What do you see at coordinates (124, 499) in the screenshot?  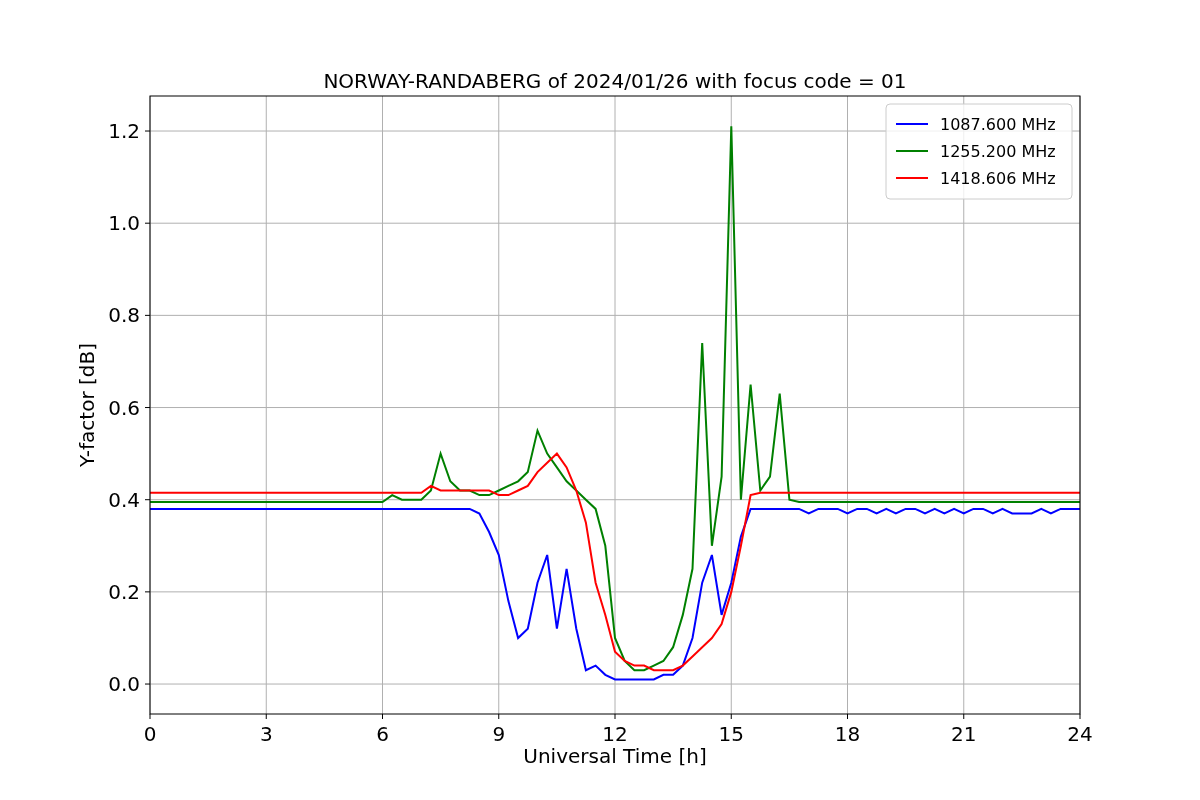 I see `y-tick-label: 0.4` at bounding box center [124, 499].